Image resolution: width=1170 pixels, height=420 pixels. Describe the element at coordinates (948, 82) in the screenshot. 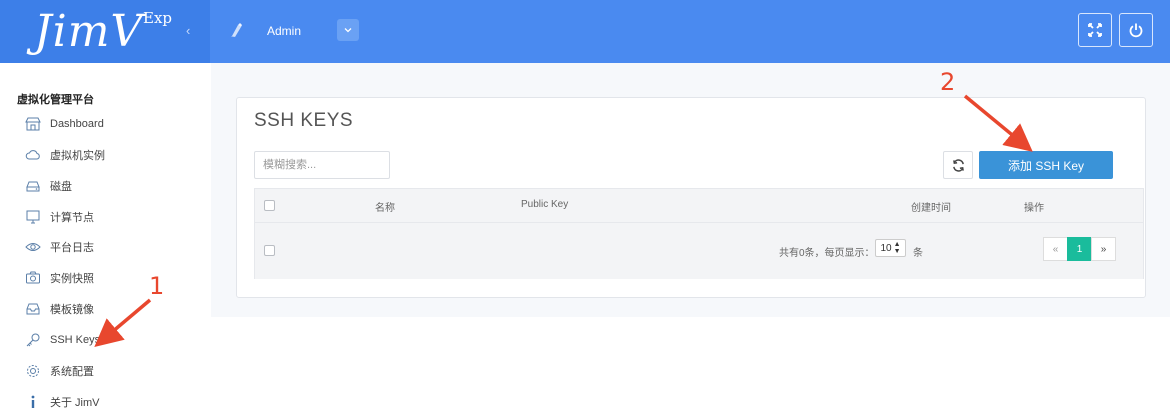

I see `annotation-step-2: 2` at that location.